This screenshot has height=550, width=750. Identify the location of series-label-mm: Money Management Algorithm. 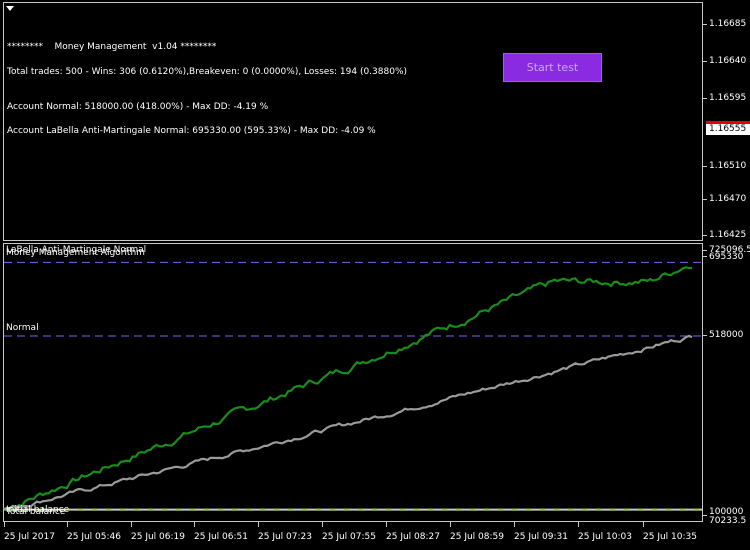
(75, 253).